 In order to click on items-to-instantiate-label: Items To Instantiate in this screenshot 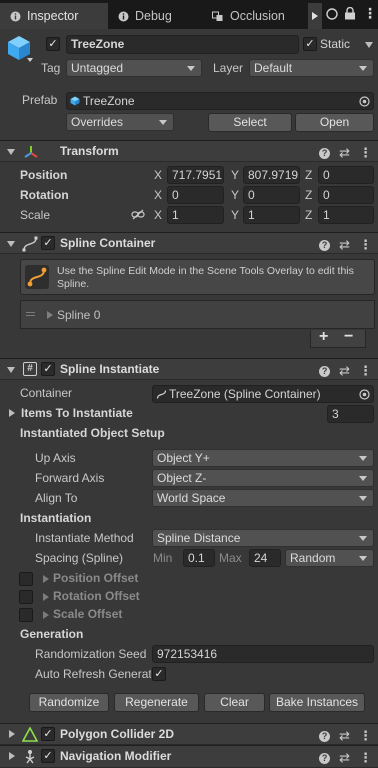, I will do `click(77, 413)`.